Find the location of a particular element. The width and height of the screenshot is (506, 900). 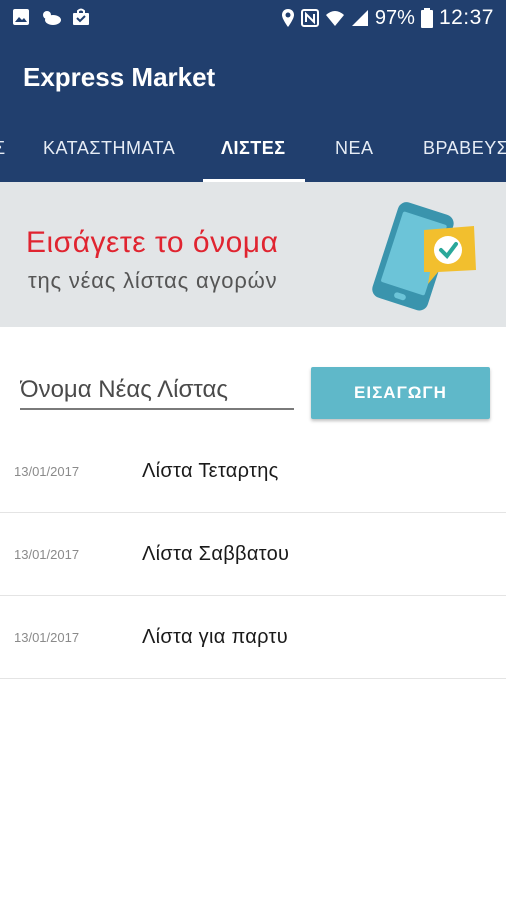

wifi-icon is located at coordinates (334, 18).